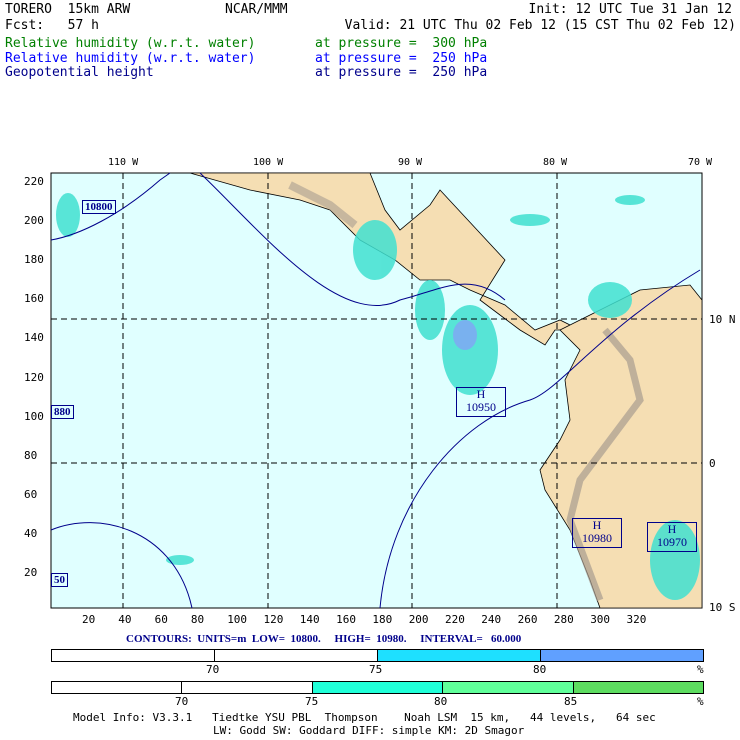 The image size is (740, 740). Describe the element at coordinates (636, 619) in the screenshot. I see `x-tick-label: 320` at that location.